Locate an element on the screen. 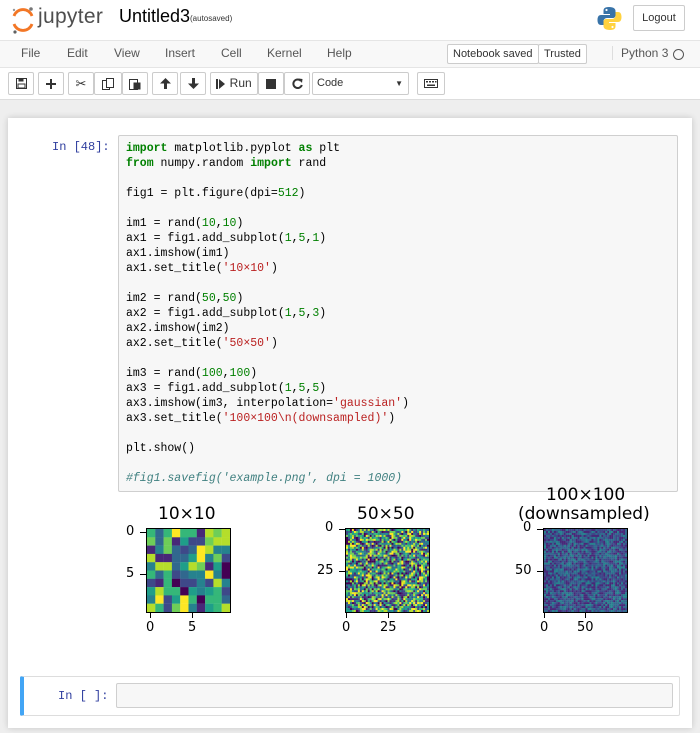  menu-file: File is located at coordinates (30, 53).